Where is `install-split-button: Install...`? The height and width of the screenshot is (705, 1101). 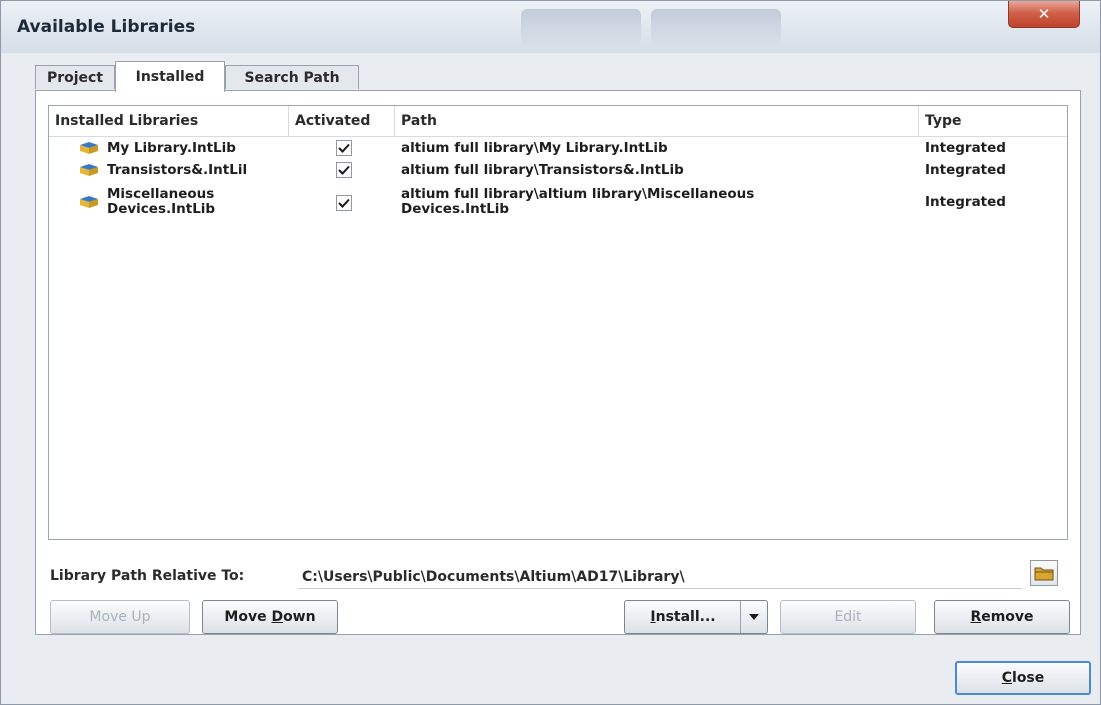 install-split-button: Install... is located at coordinates (696, 617).